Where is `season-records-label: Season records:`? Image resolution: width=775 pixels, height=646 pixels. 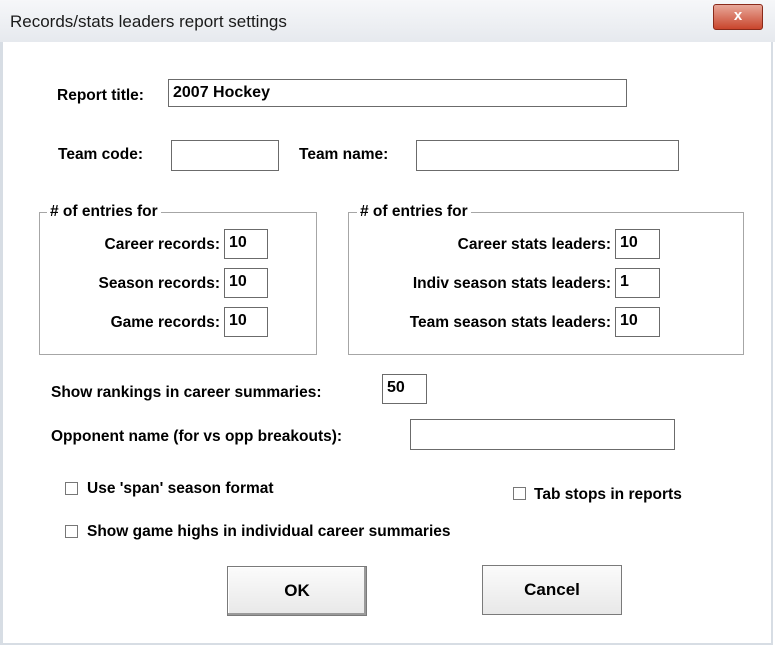 season-records-label: Season records: is located at coordinates (159, 283).